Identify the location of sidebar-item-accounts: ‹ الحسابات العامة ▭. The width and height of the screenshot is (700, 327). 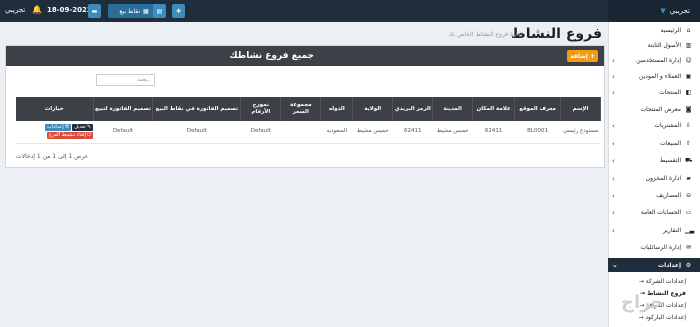
(654, 212).